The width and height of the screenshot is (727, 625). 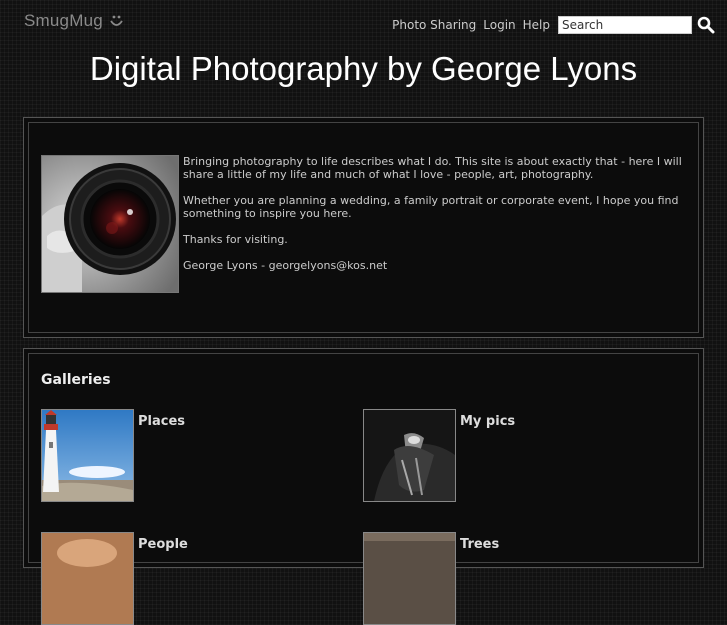 I want to click on camera-lens-image, so click(x=110, y=224).